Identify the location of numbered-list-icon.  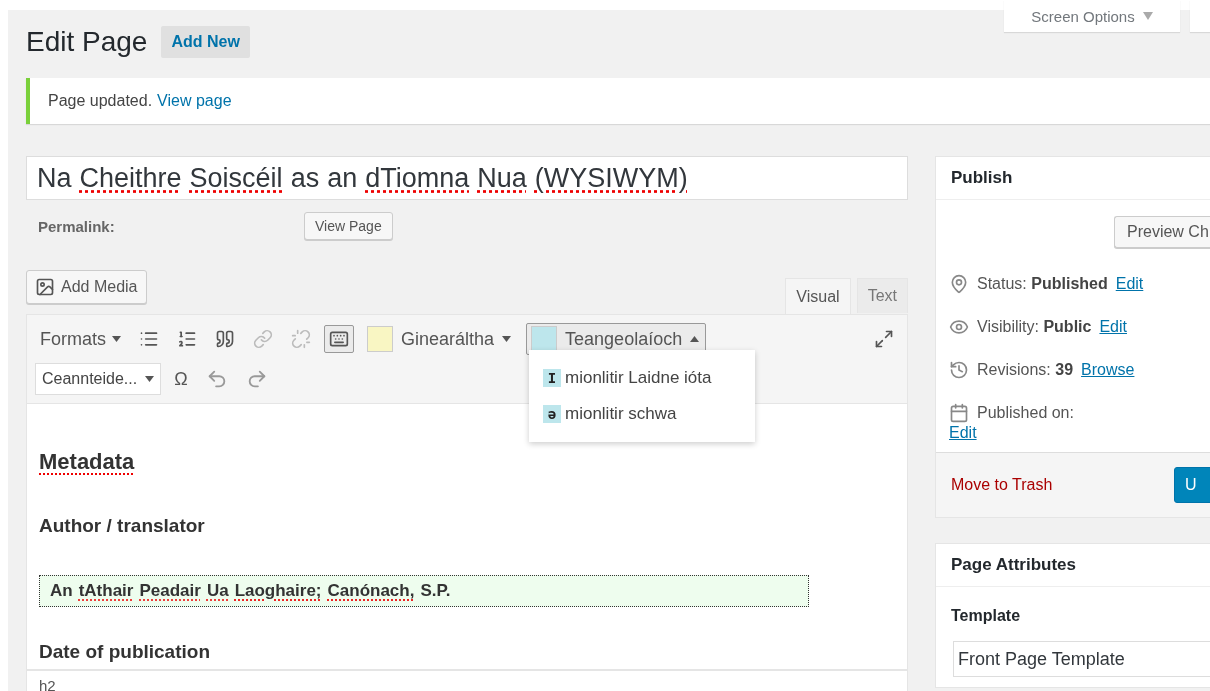
(187, 339).